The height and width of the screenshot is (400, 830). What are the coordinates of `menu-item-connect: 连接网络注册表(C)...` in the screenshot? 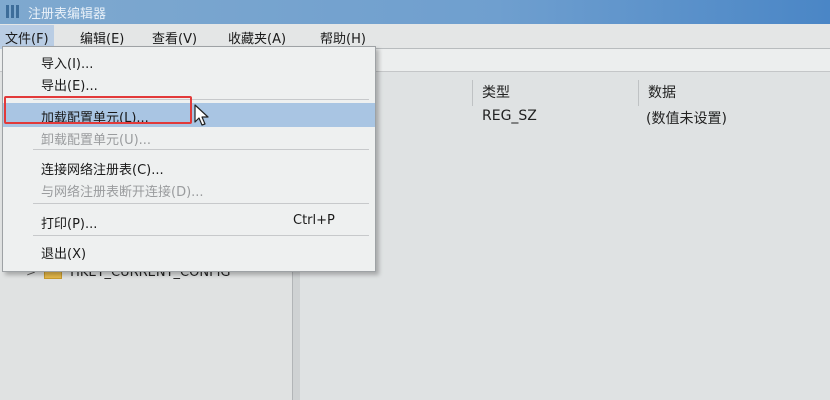 It's located at (189, 167).